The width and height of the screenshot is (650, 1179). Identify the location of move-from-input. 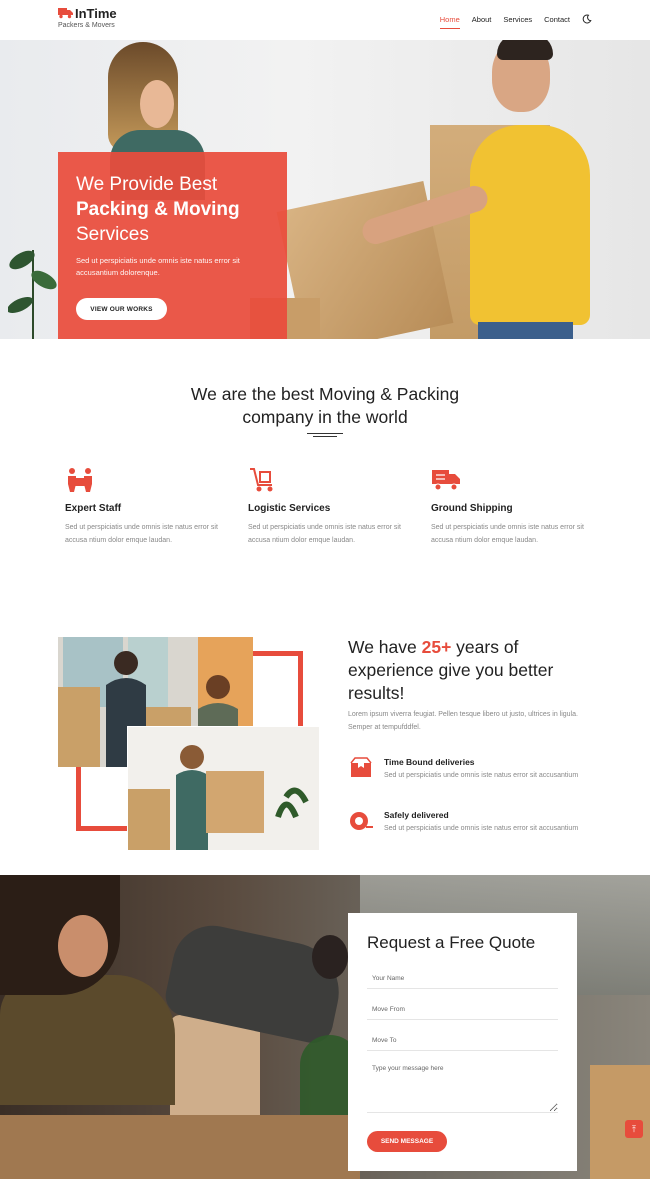
(462, 1010).